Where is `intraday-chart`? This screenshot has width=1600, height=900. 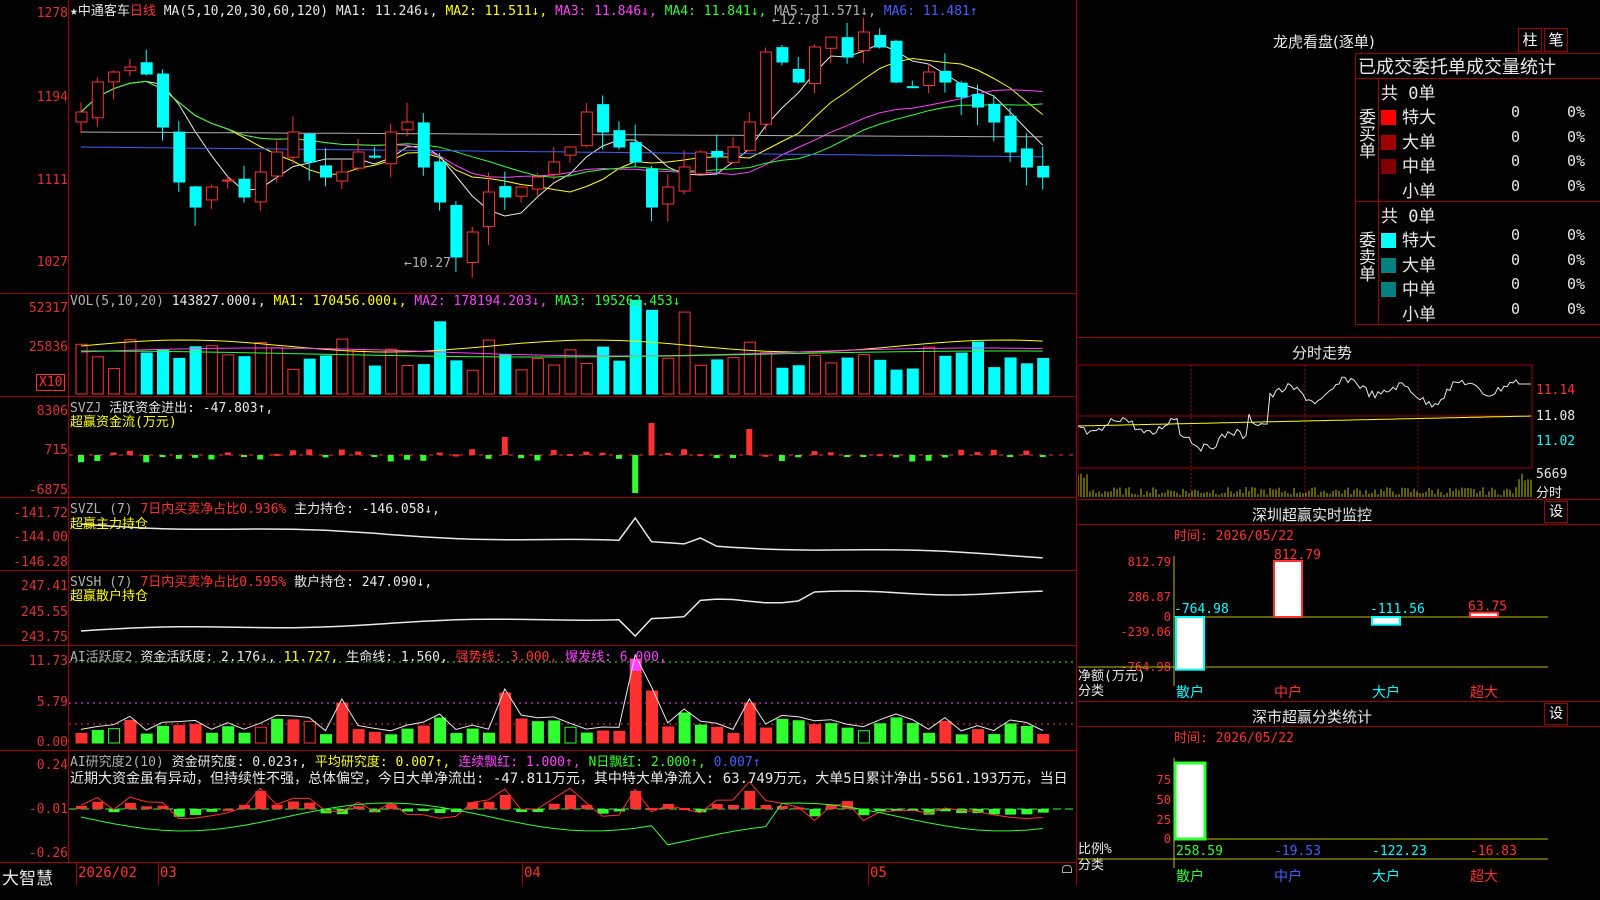 intraday-chart is located at coordinates (1339, 432).